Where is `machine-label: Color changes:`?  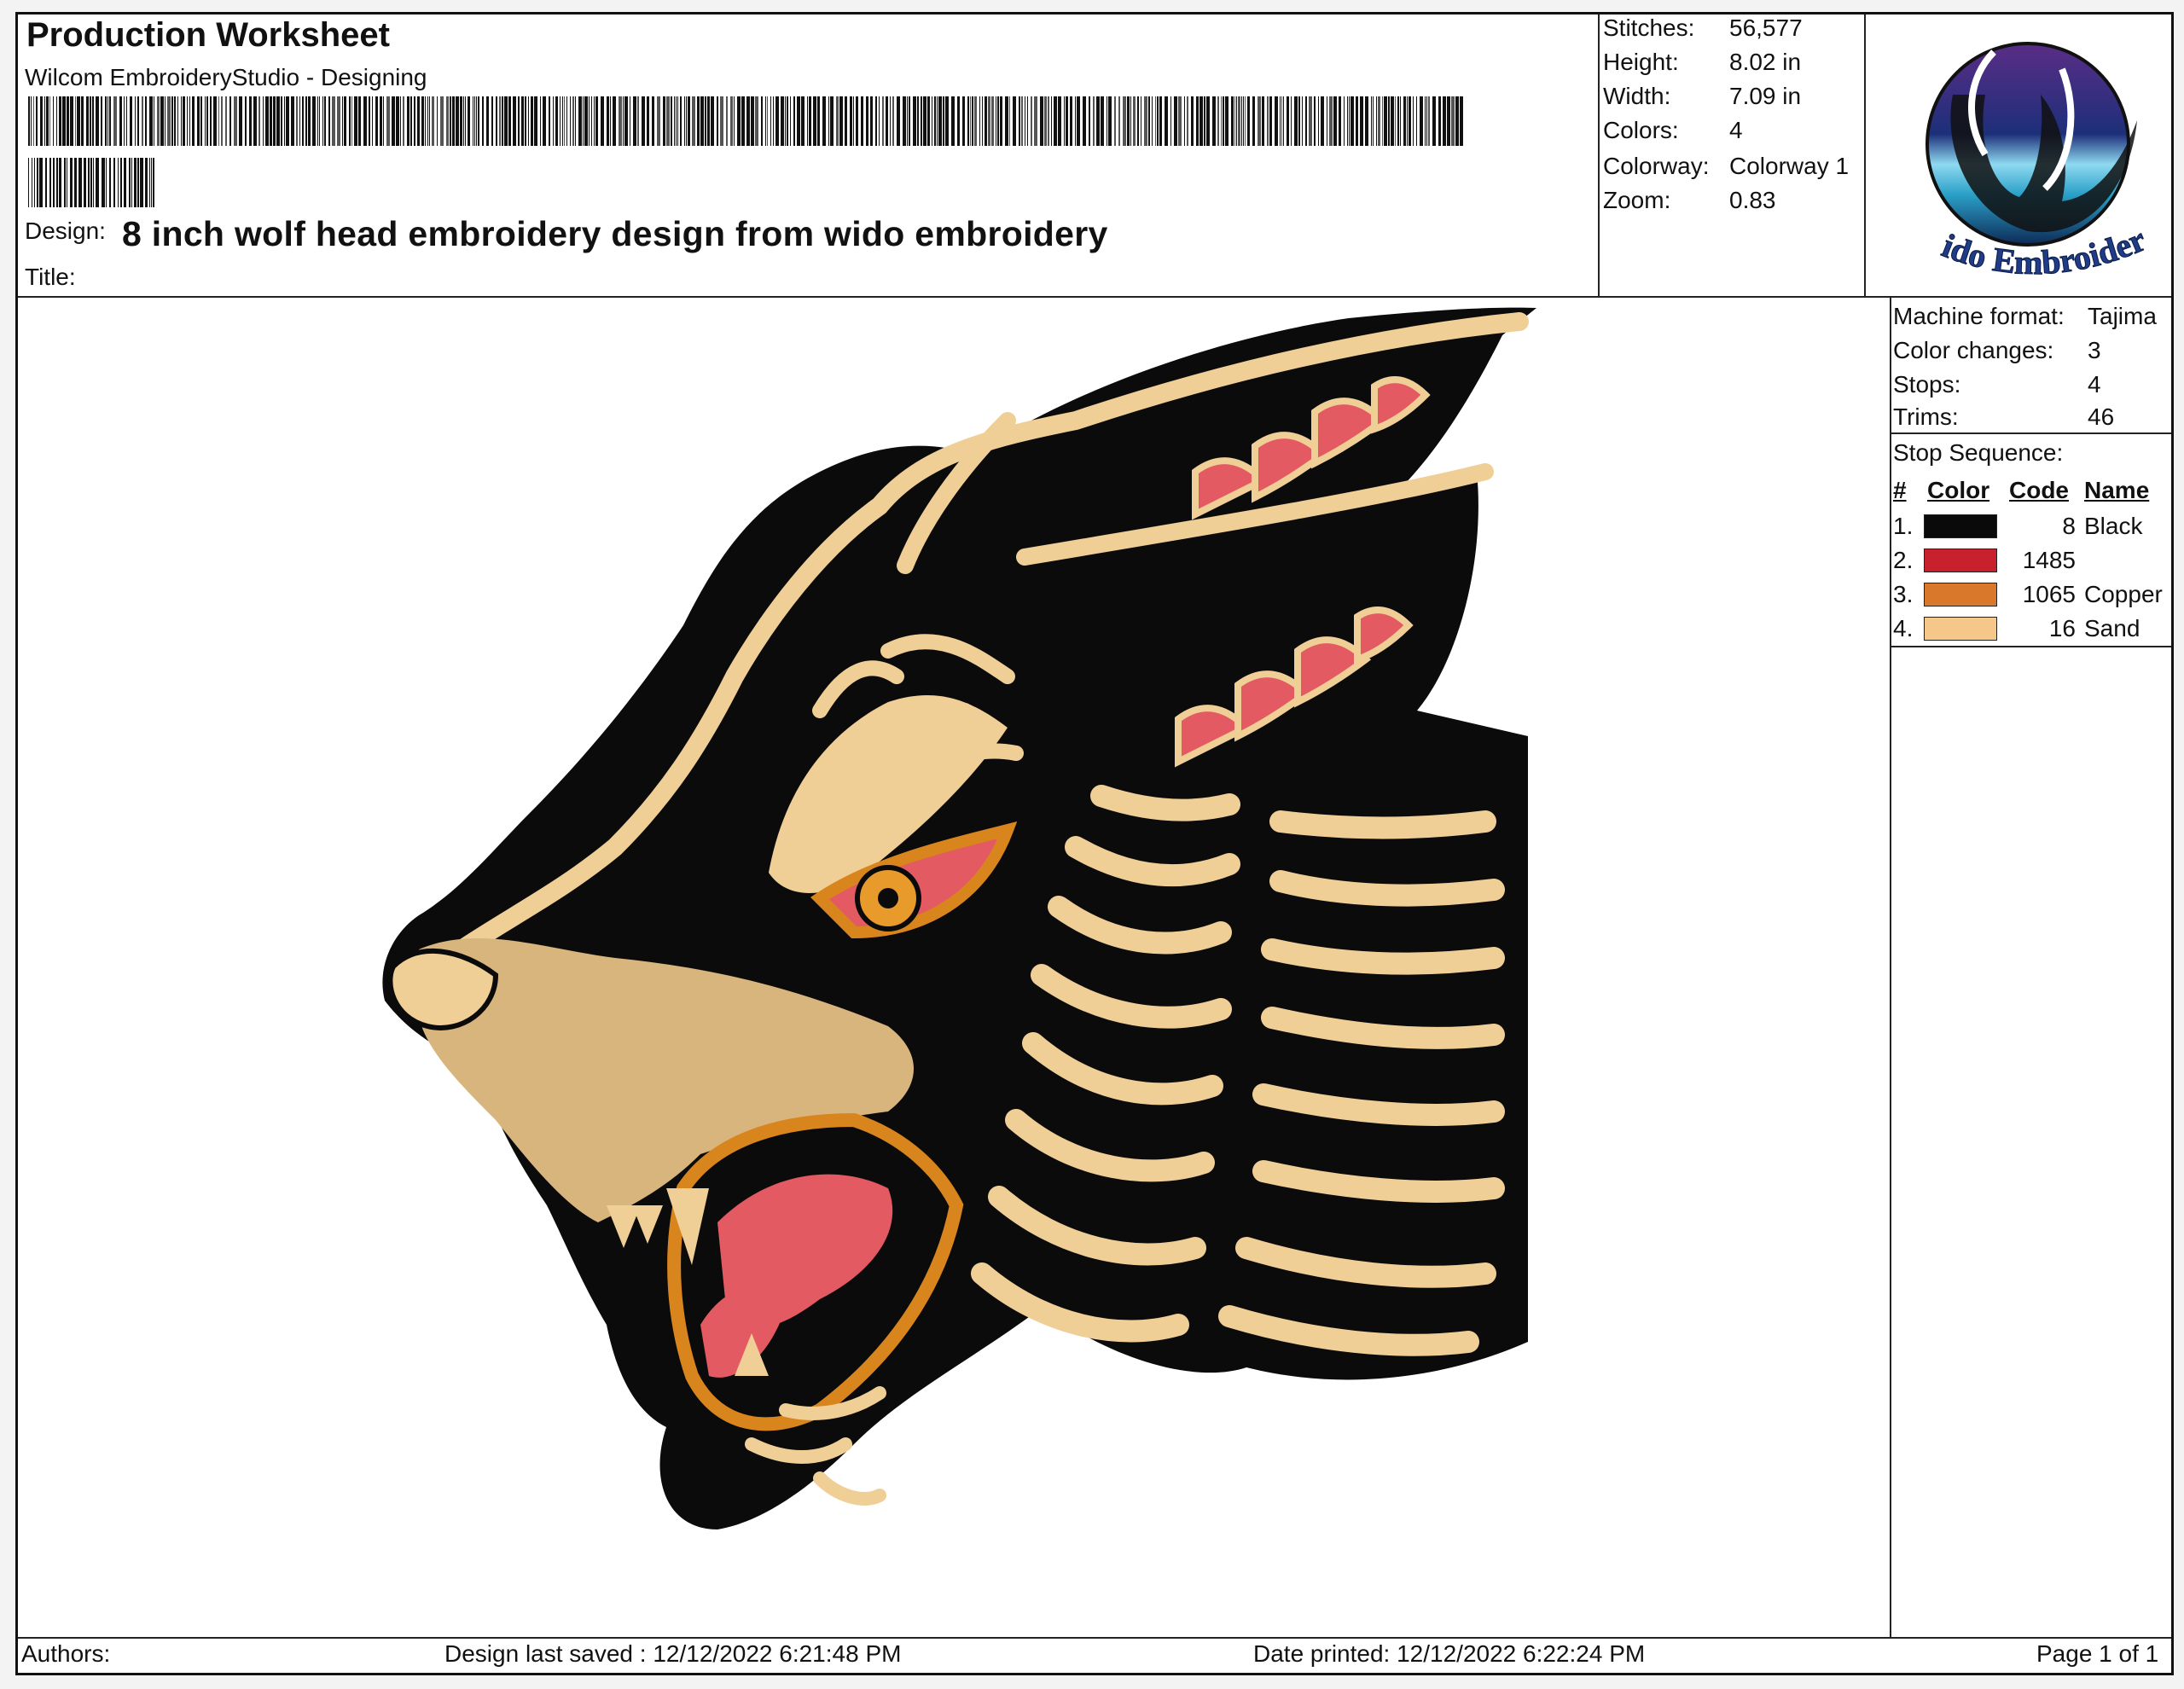 machine-label: Color changes: is located at coordinates (1974, 350).